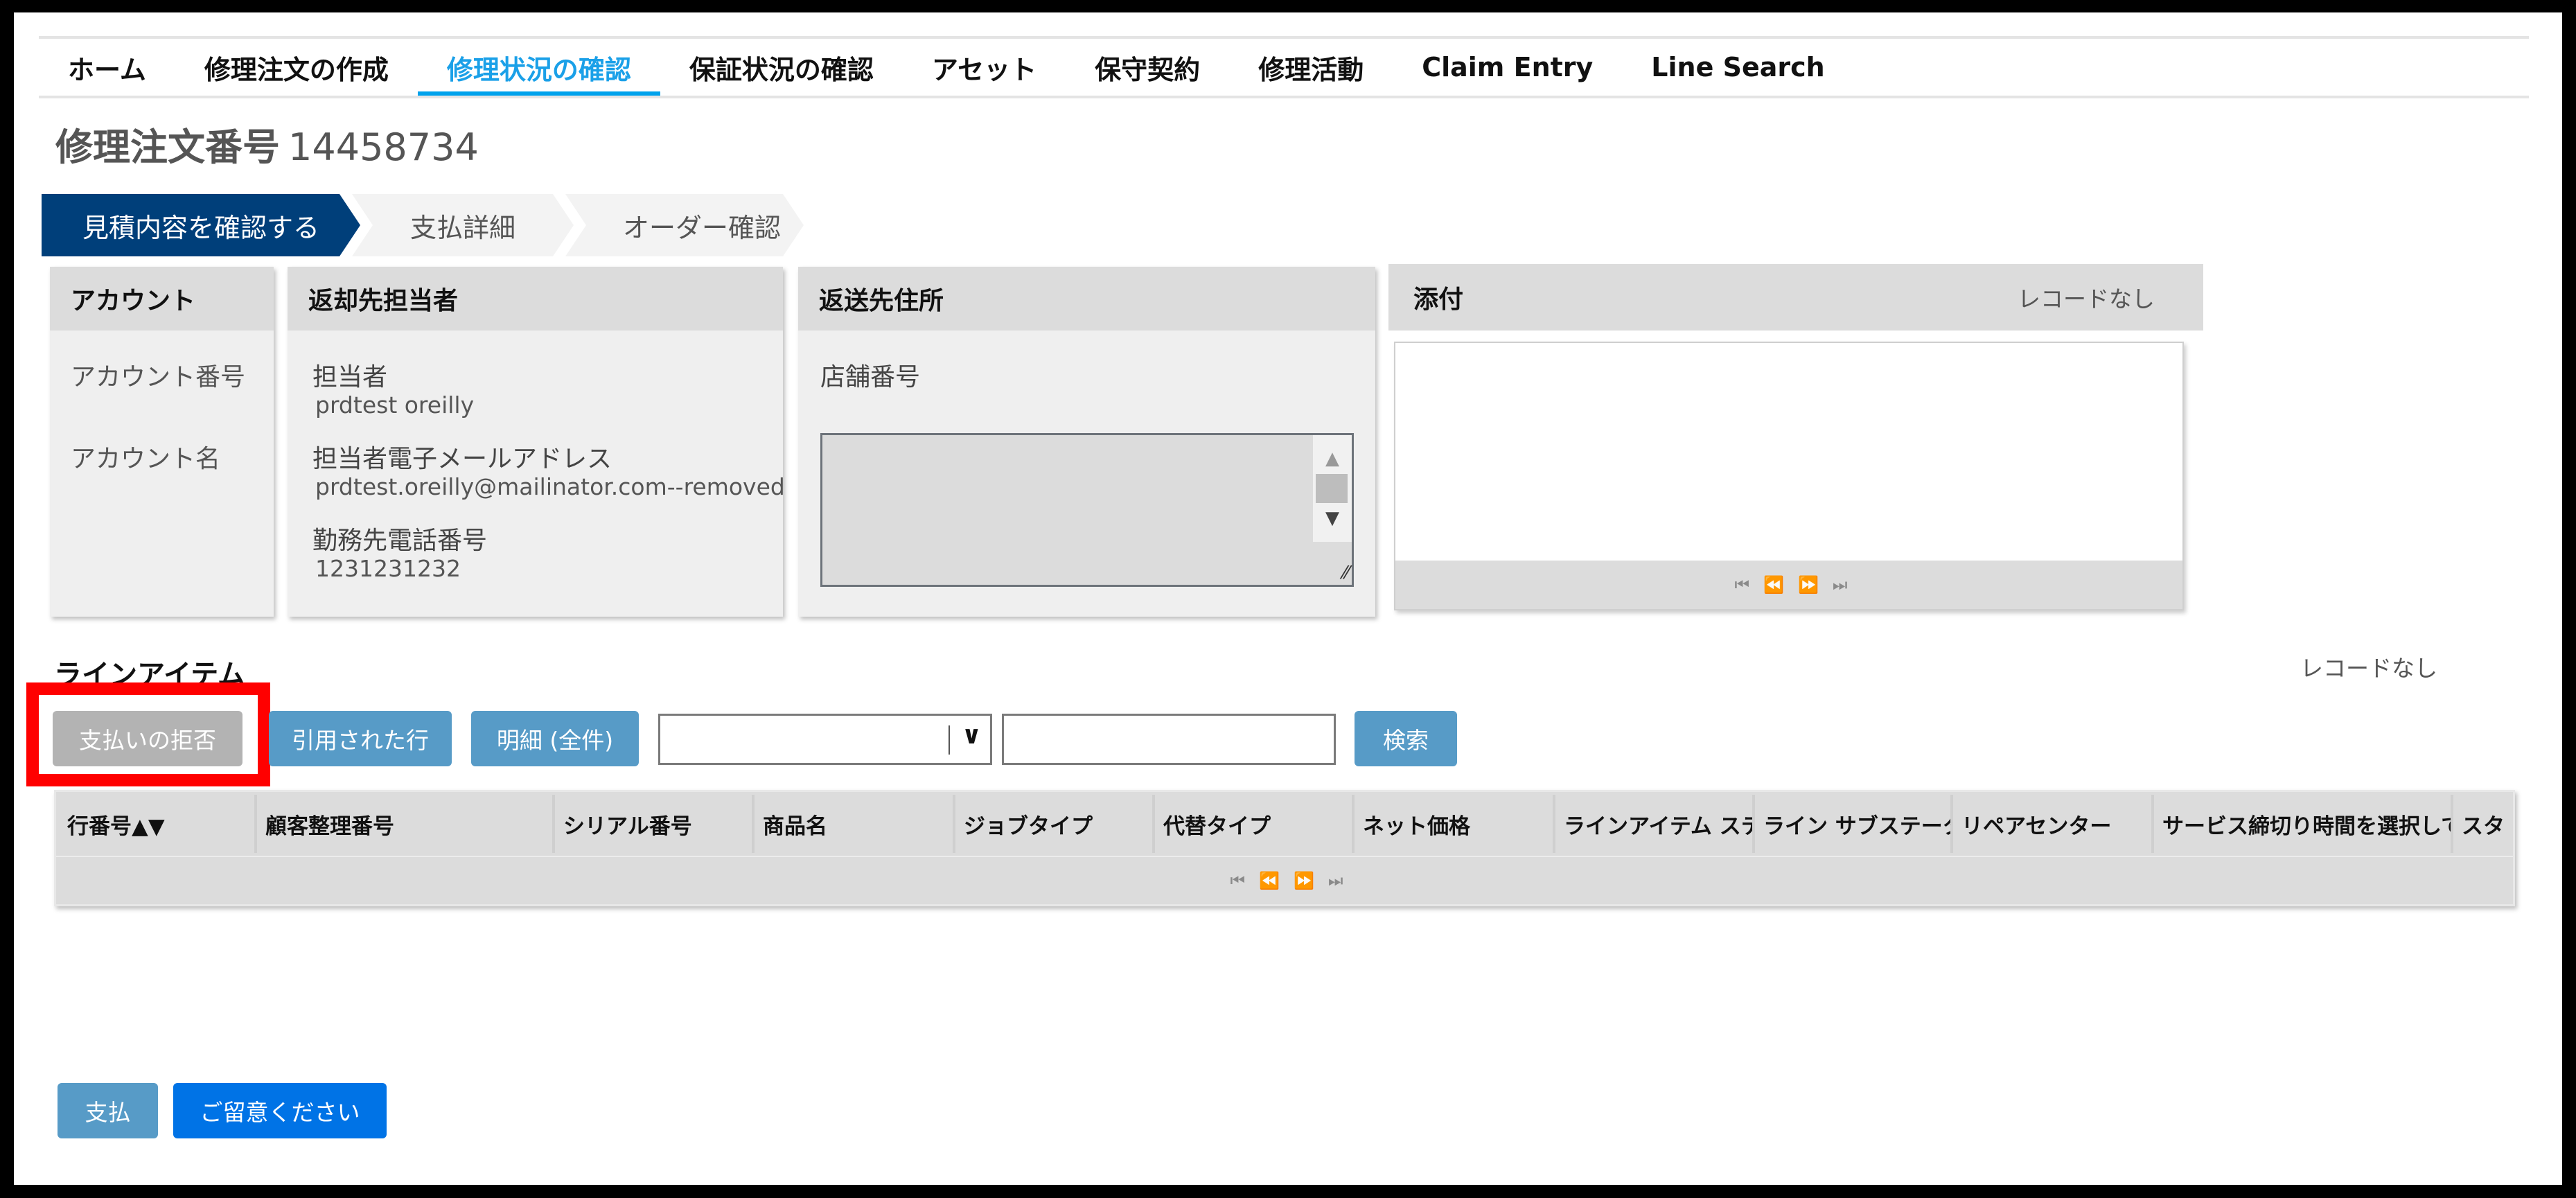 This screenshot has height=1198, width=2576. Describe the element at coordinates (400, 541) in the screenshot. I see `phone-label: 勤務先電話番号` at that location.